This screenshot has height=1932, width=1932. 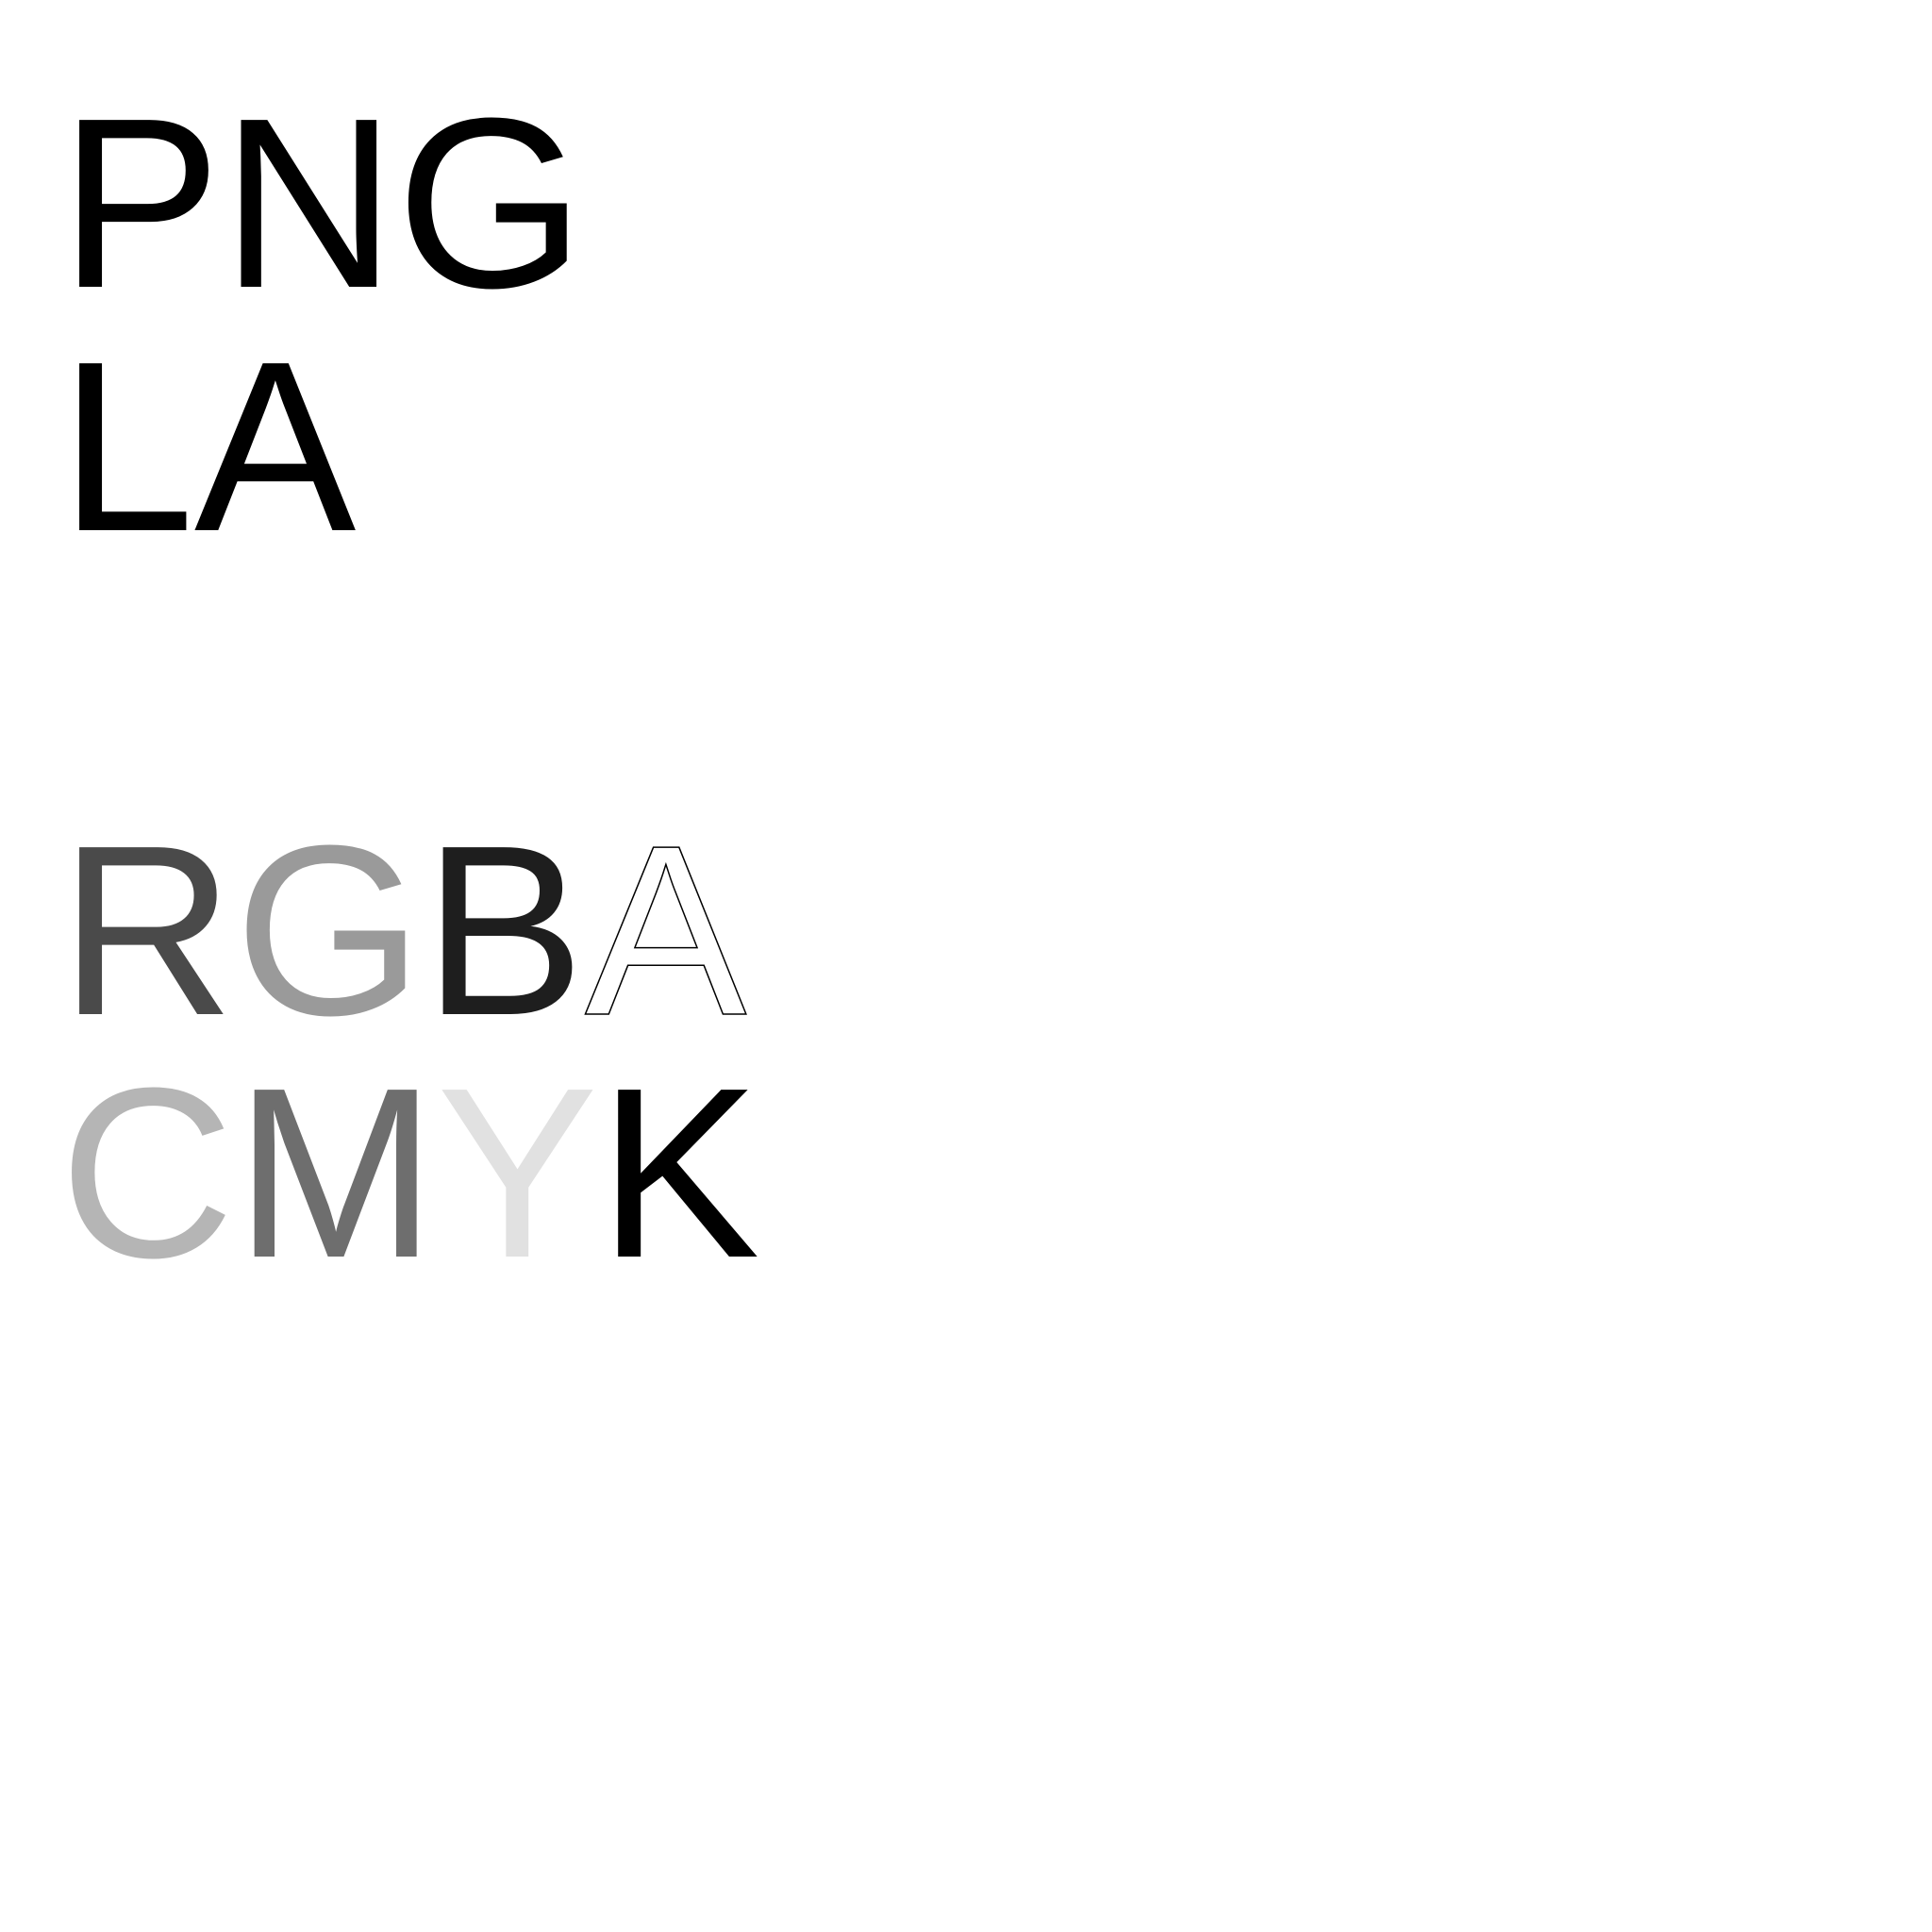 I want to click on letter-g: G, so click(x=329, y=931).